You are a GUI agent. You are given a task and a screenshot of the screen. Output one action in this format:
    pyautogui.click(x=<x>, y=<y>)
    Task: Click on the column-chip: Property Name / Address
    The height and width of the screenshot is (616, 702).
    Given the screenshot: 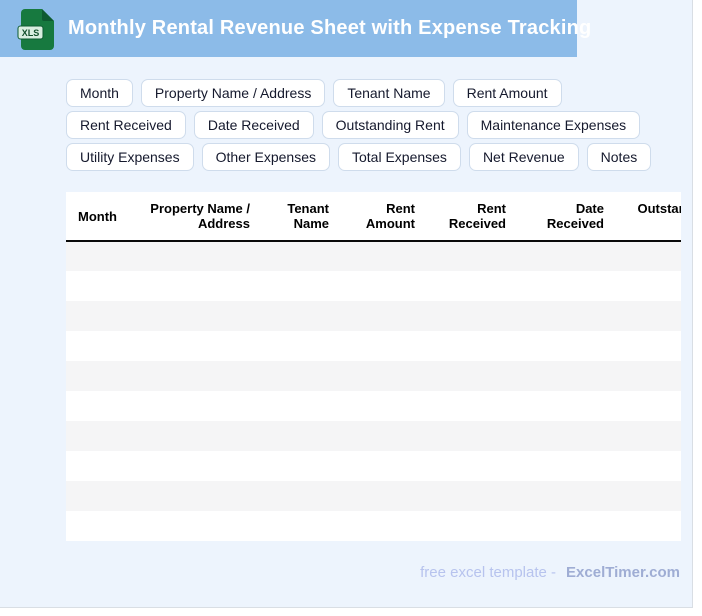 What is the action you would take?
    pyautogui.click(x=233, y=93)
    